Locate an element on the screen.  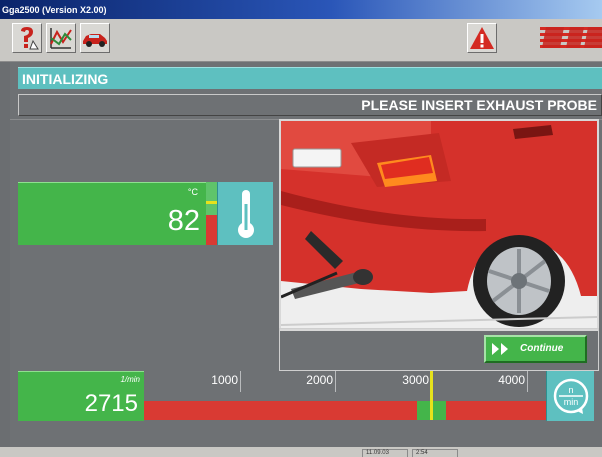
temperature-gauge-fill is located at coordinates (211, 230).